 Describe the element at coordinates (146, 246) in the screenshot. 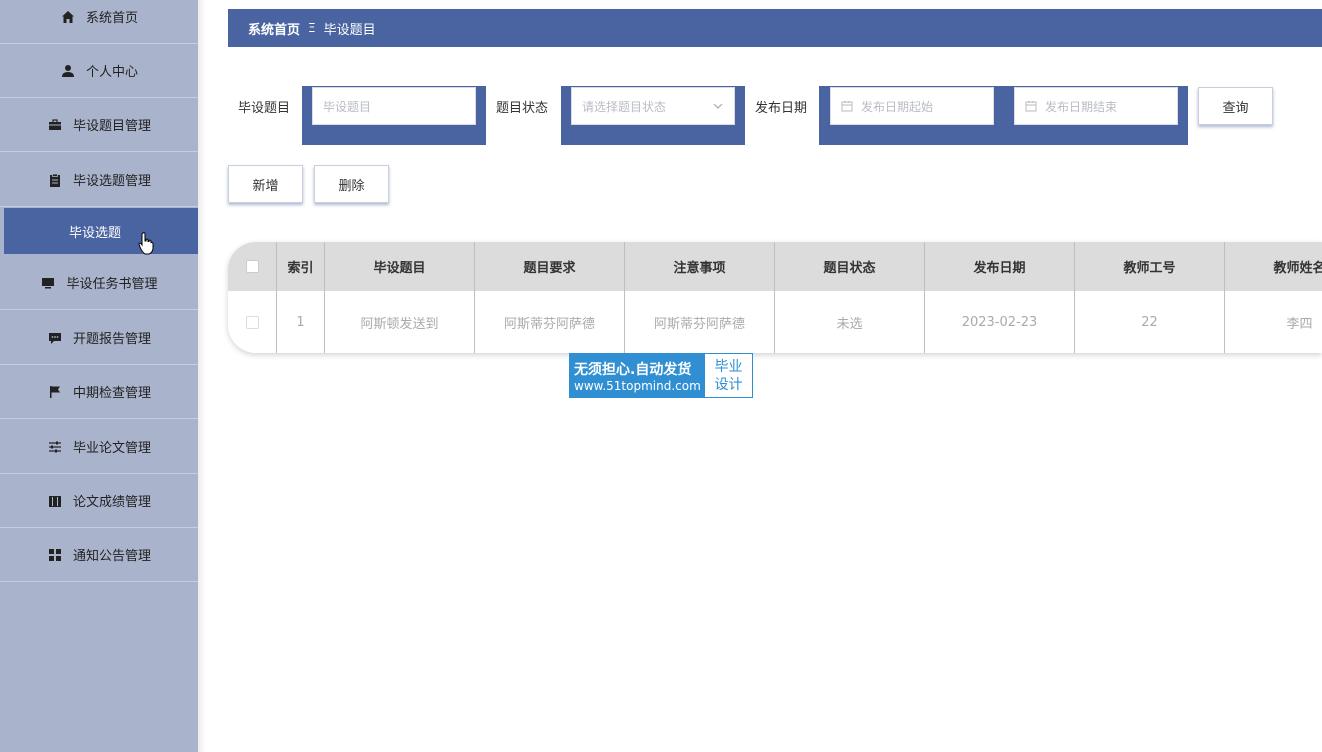

I see `hand-cursor-icon` at that location.